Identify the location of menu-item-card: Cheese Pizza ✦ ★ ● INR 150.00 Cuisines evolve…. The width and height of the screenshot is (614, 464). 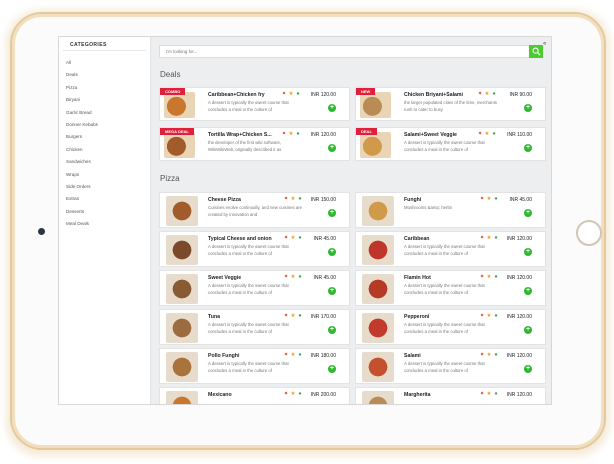
(254, 210).